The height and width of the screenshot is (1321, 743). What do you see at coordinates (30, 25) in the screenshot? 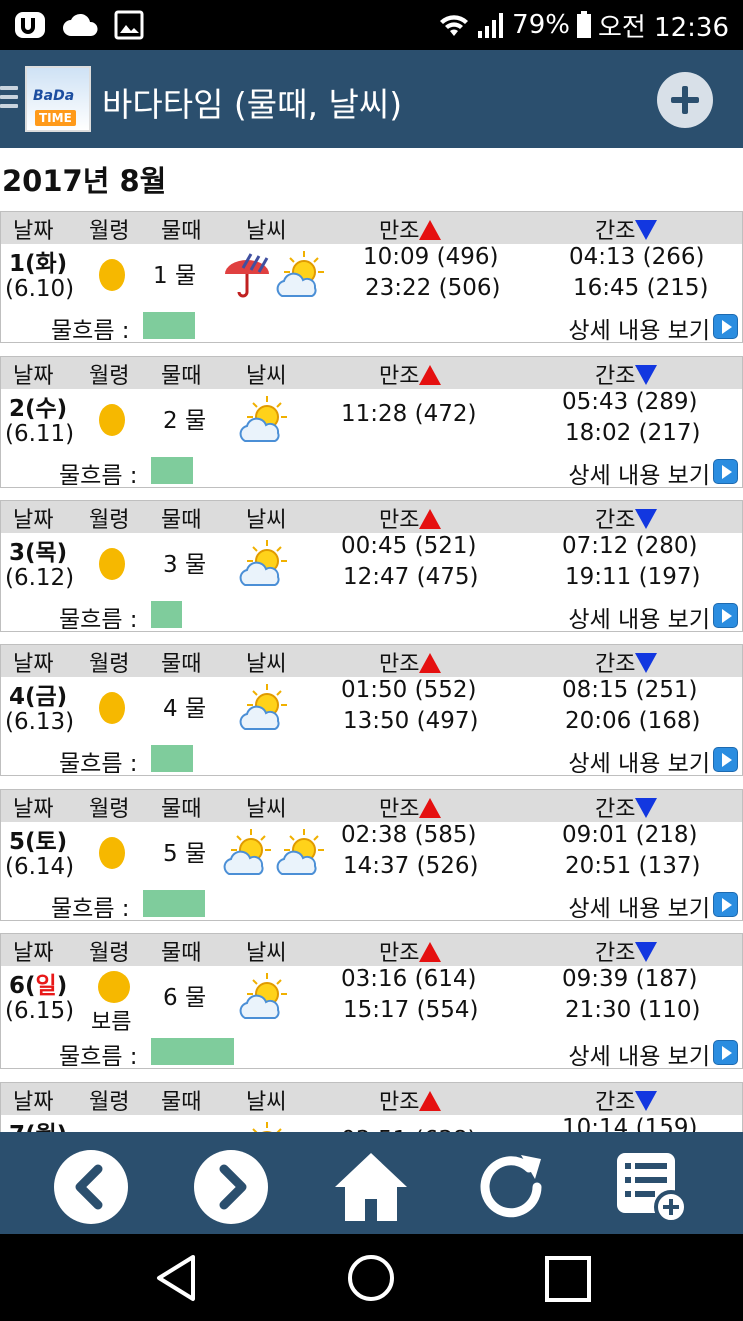
I see `u-plus-icon` at bounding box center [30, 25].